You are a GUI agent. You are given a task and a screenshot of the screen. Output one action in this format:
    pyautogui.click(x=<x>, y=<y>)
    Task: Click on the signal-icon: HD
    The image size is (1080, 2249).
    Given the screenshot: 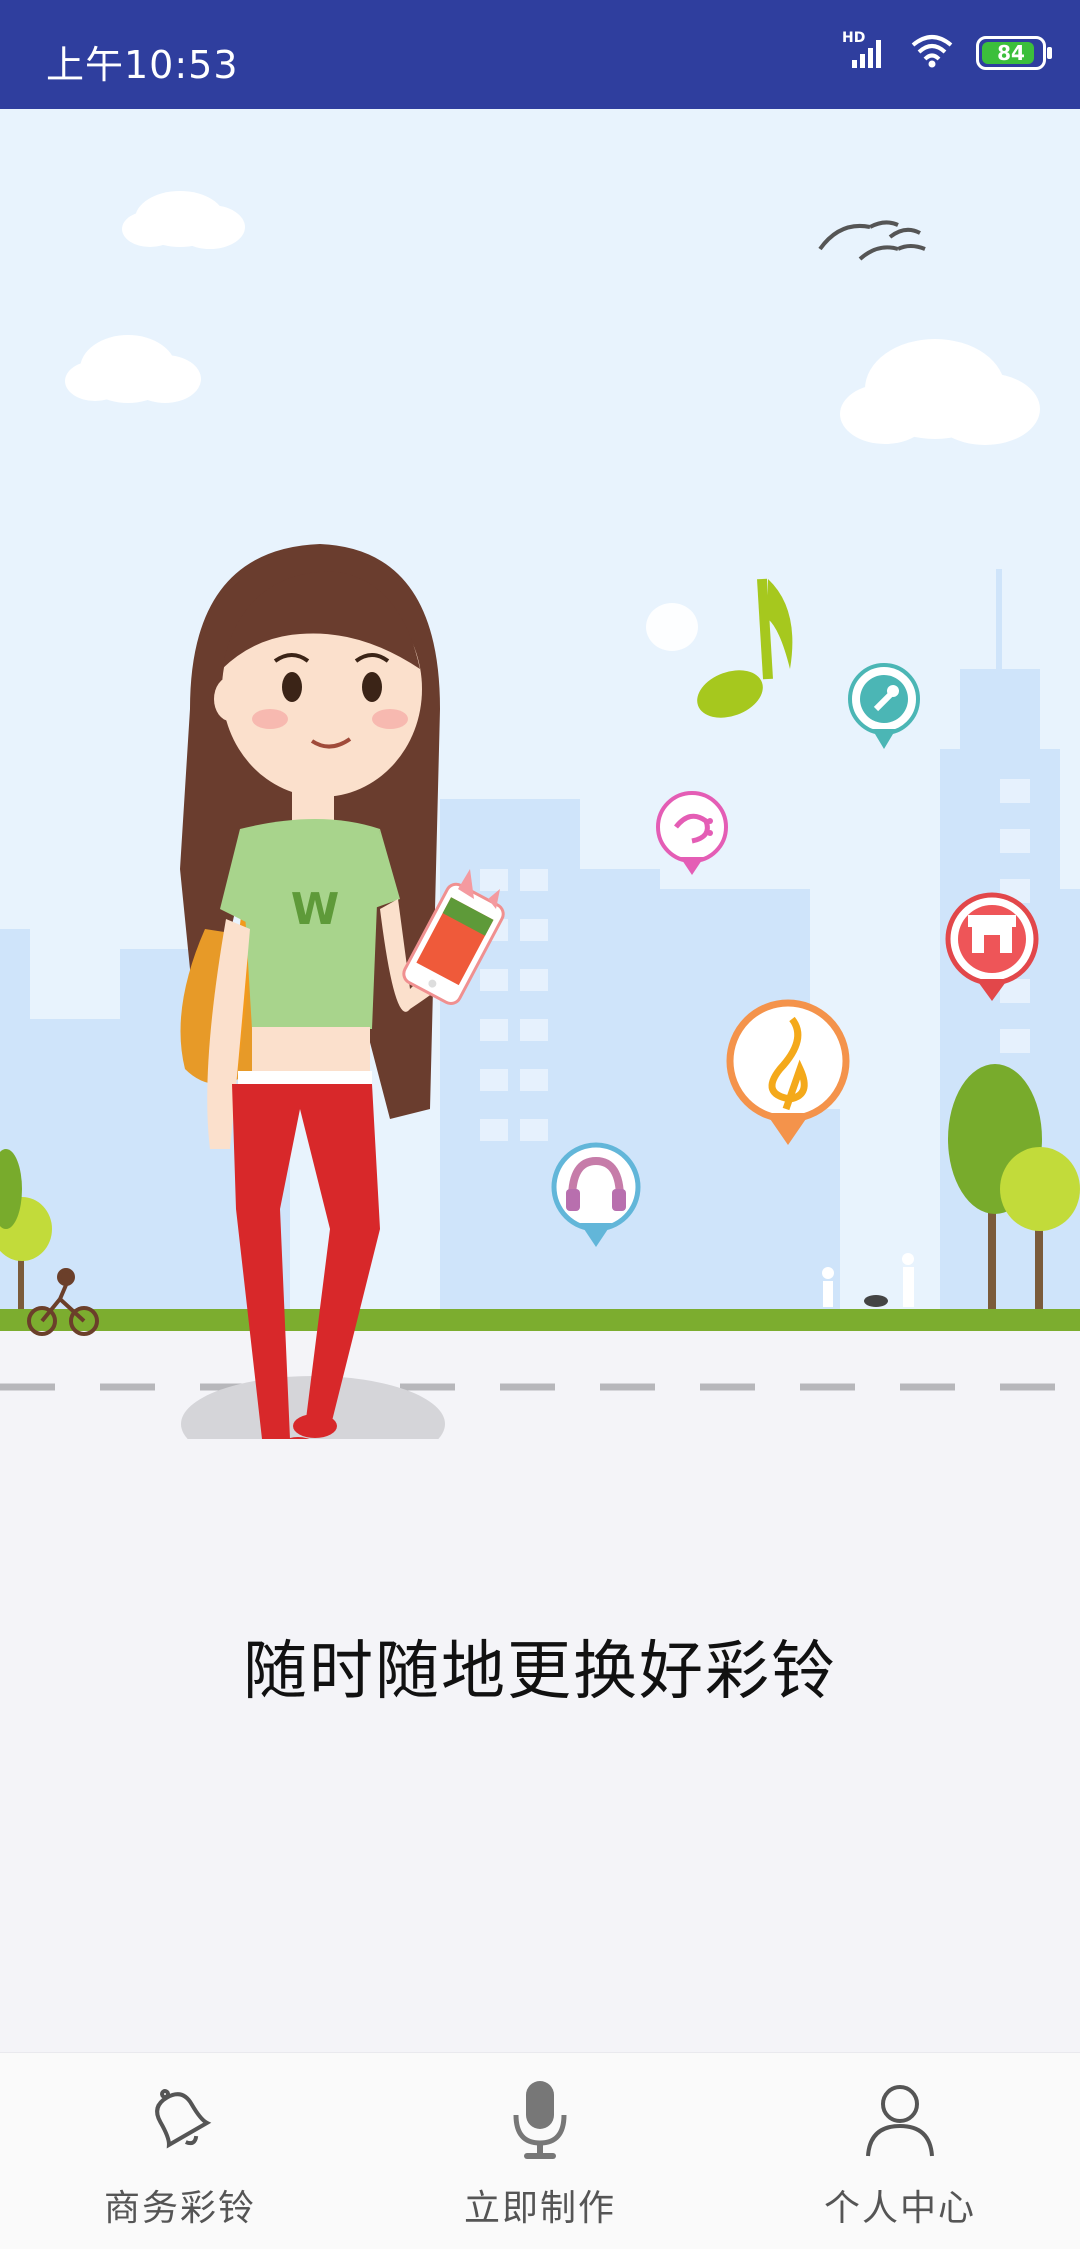 What is the action you would take?
    pyautogui.click(x=865, y=50)
    